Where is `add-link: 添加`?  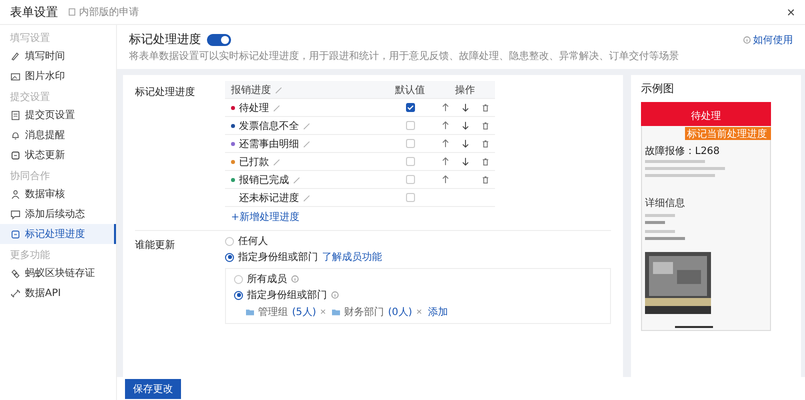
add-link: 添加 is located at coordinates (438, 312).